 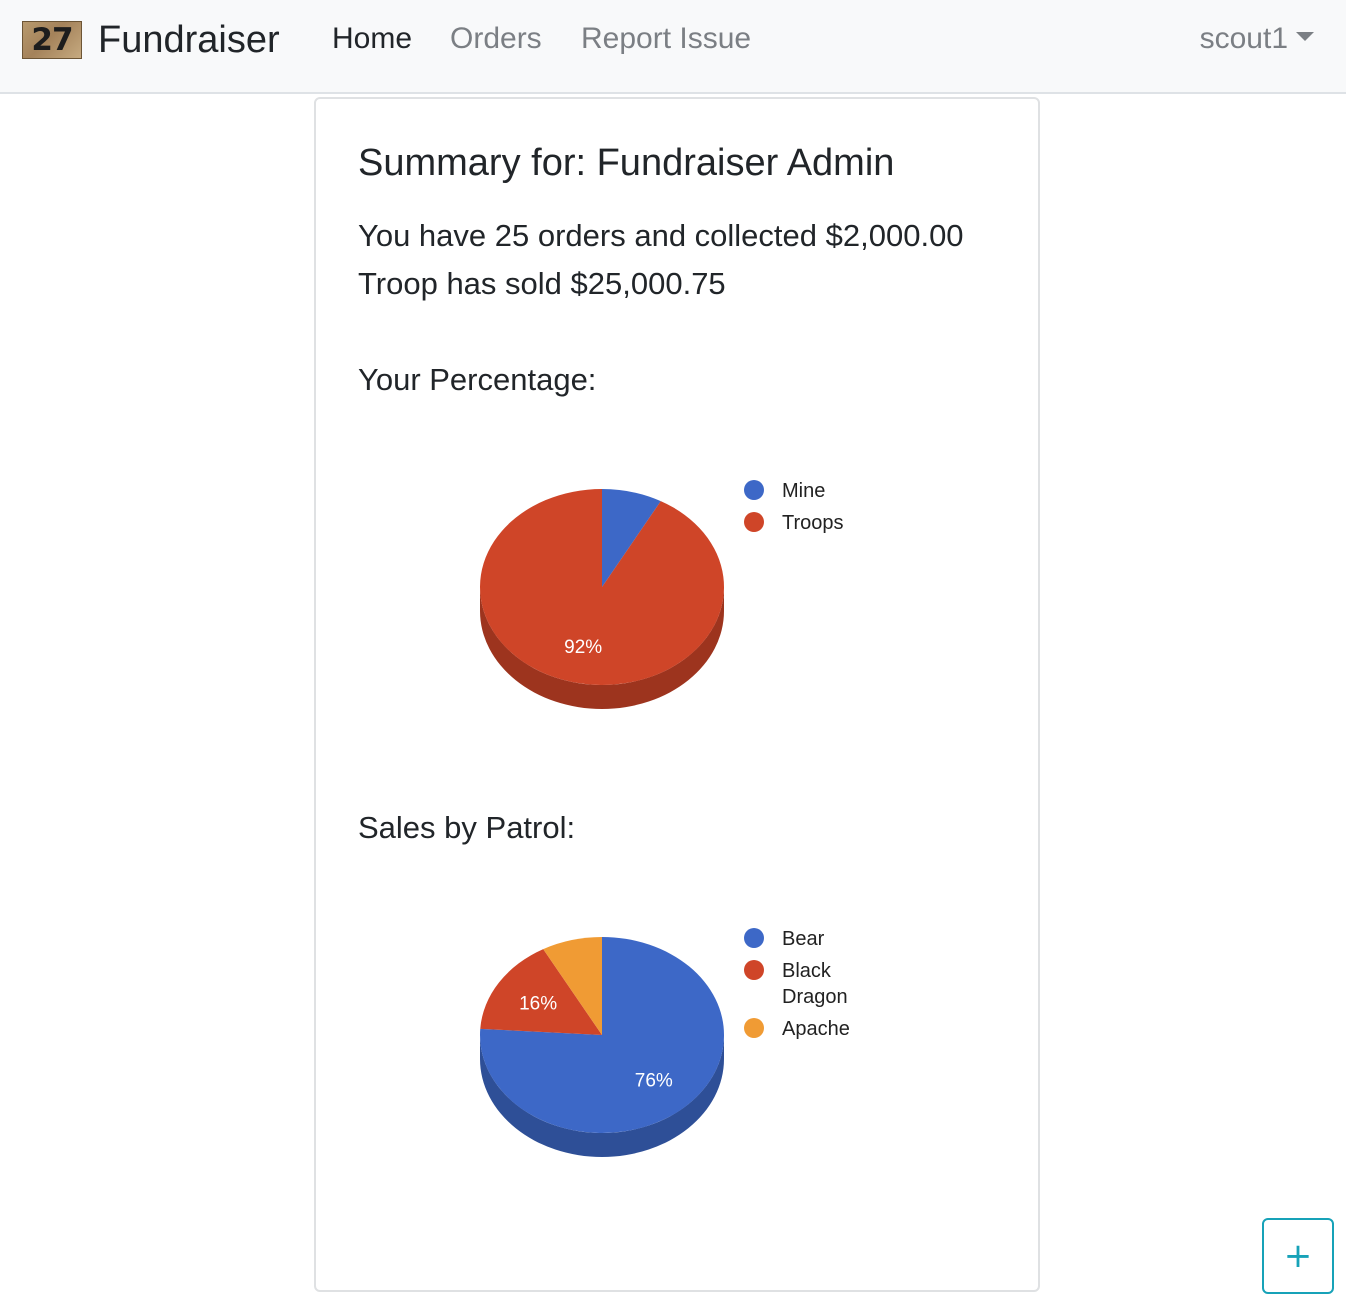 What do you see at coordinates (626, 163) in the screenshot?
I see `page-title: Summary for: Fundraiser Admin` at bounding box center [626, 163].